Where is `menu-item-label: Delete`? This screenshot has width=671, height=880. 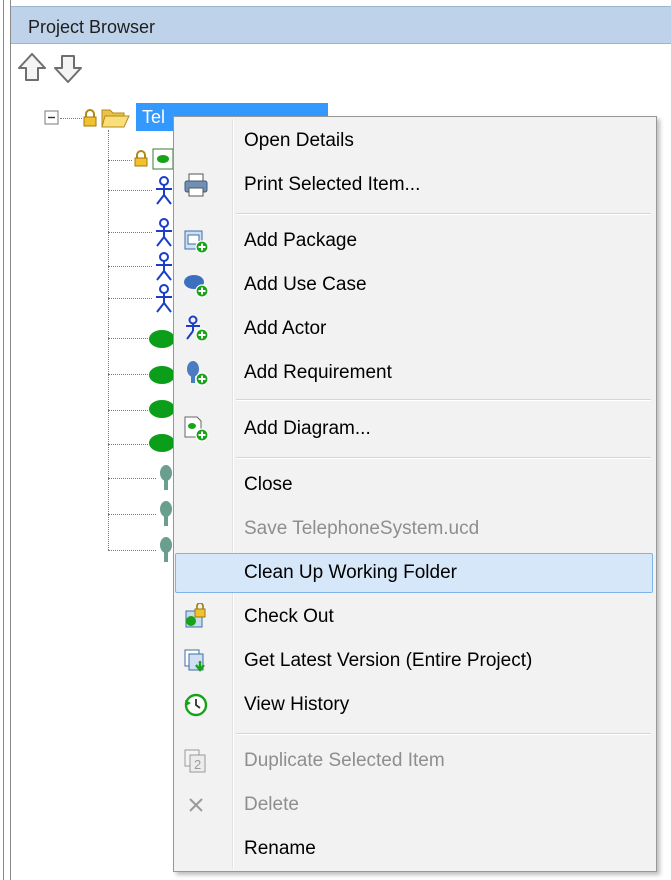
menu-item-label: Delete is located at coordinates (271, 804).